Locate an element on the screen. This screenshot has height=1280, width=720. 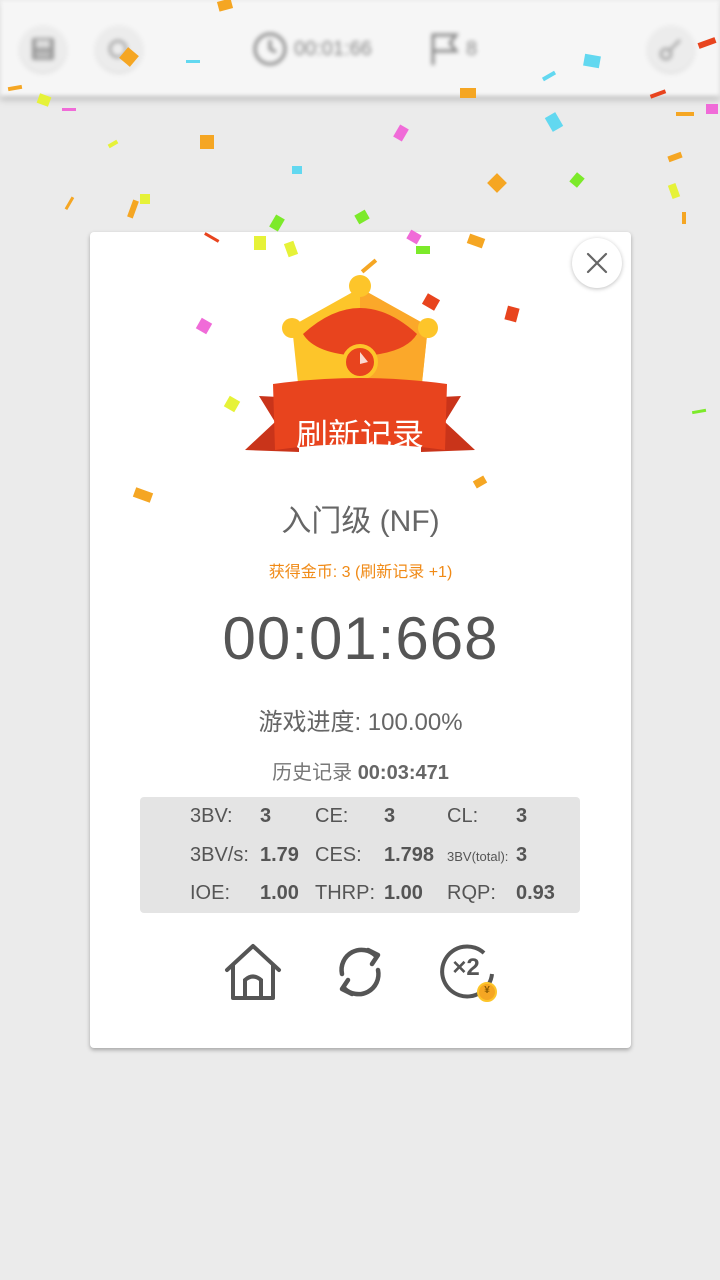
stat-label-cl: CL: is located at coordinates (463, 816).